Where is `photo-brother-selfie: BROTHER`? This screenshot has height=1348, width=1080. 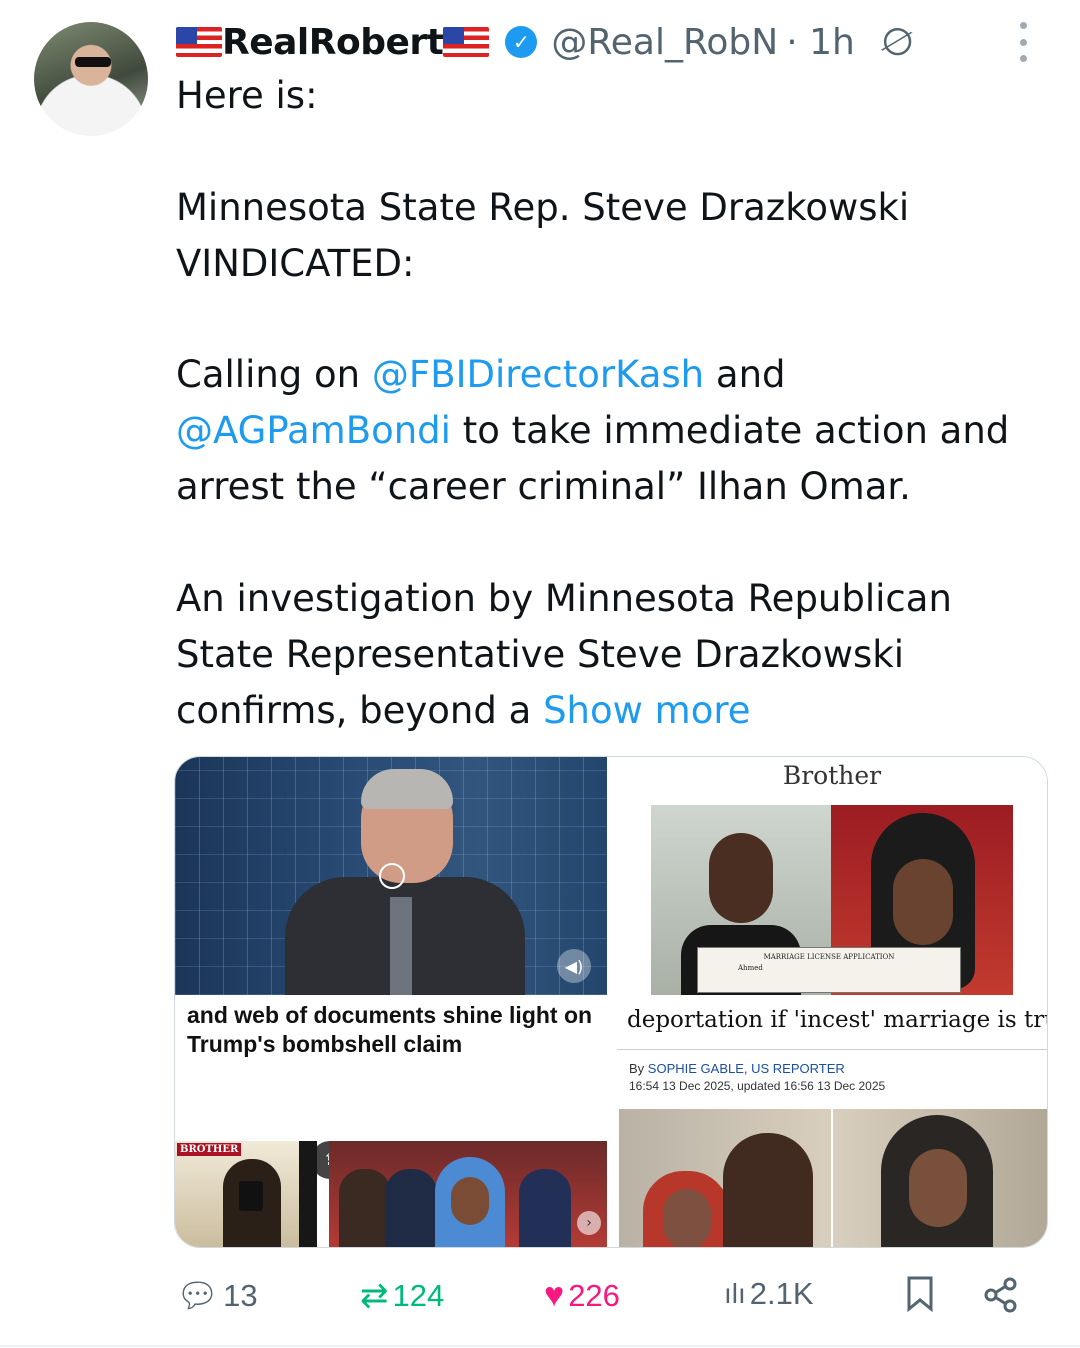
photo-brother-selfie: BROTHER is located at coordinates (246, 1194).